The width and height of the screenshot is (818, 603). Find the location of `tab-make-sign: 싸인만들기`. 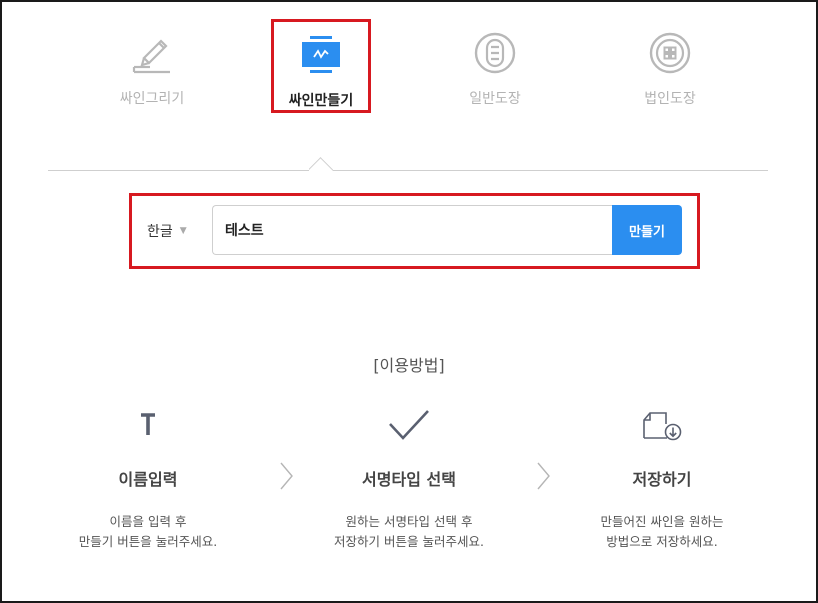

tab-make-sign: 싸인만들기 is located at coordinates (321, 66).